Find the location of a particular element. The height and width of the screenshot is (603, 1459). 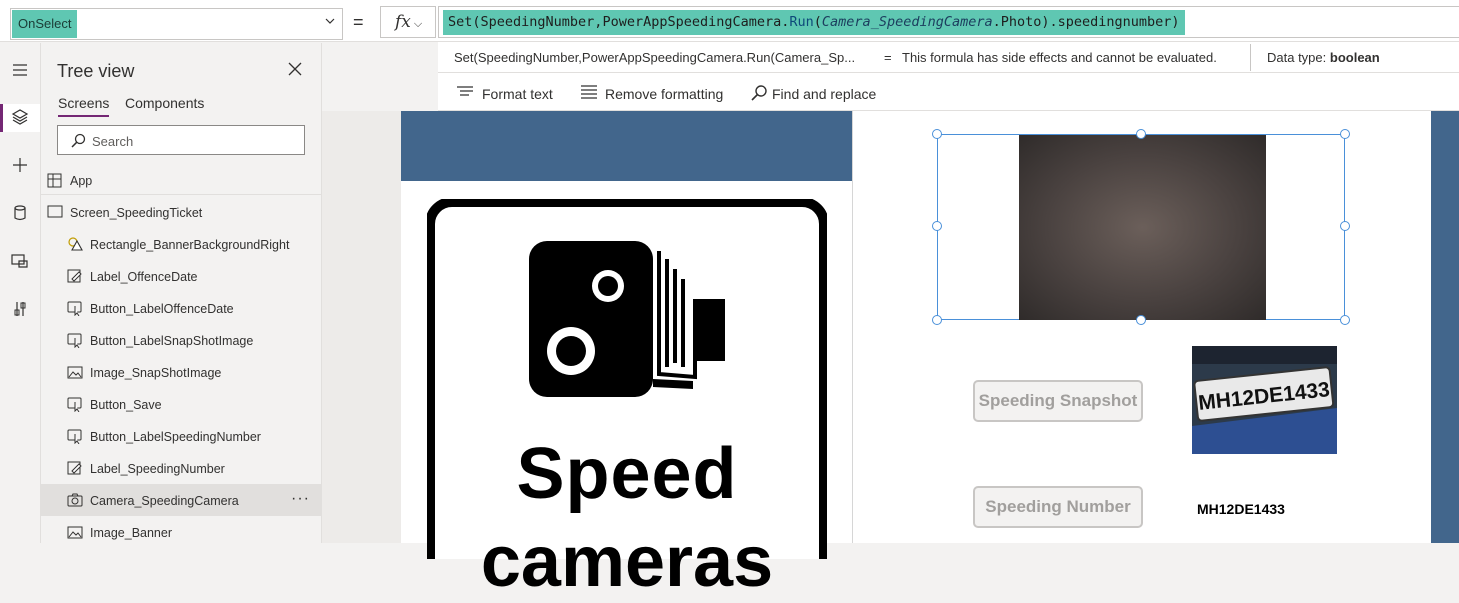

property-name: OnSelect is located at coordinates (45, 24).